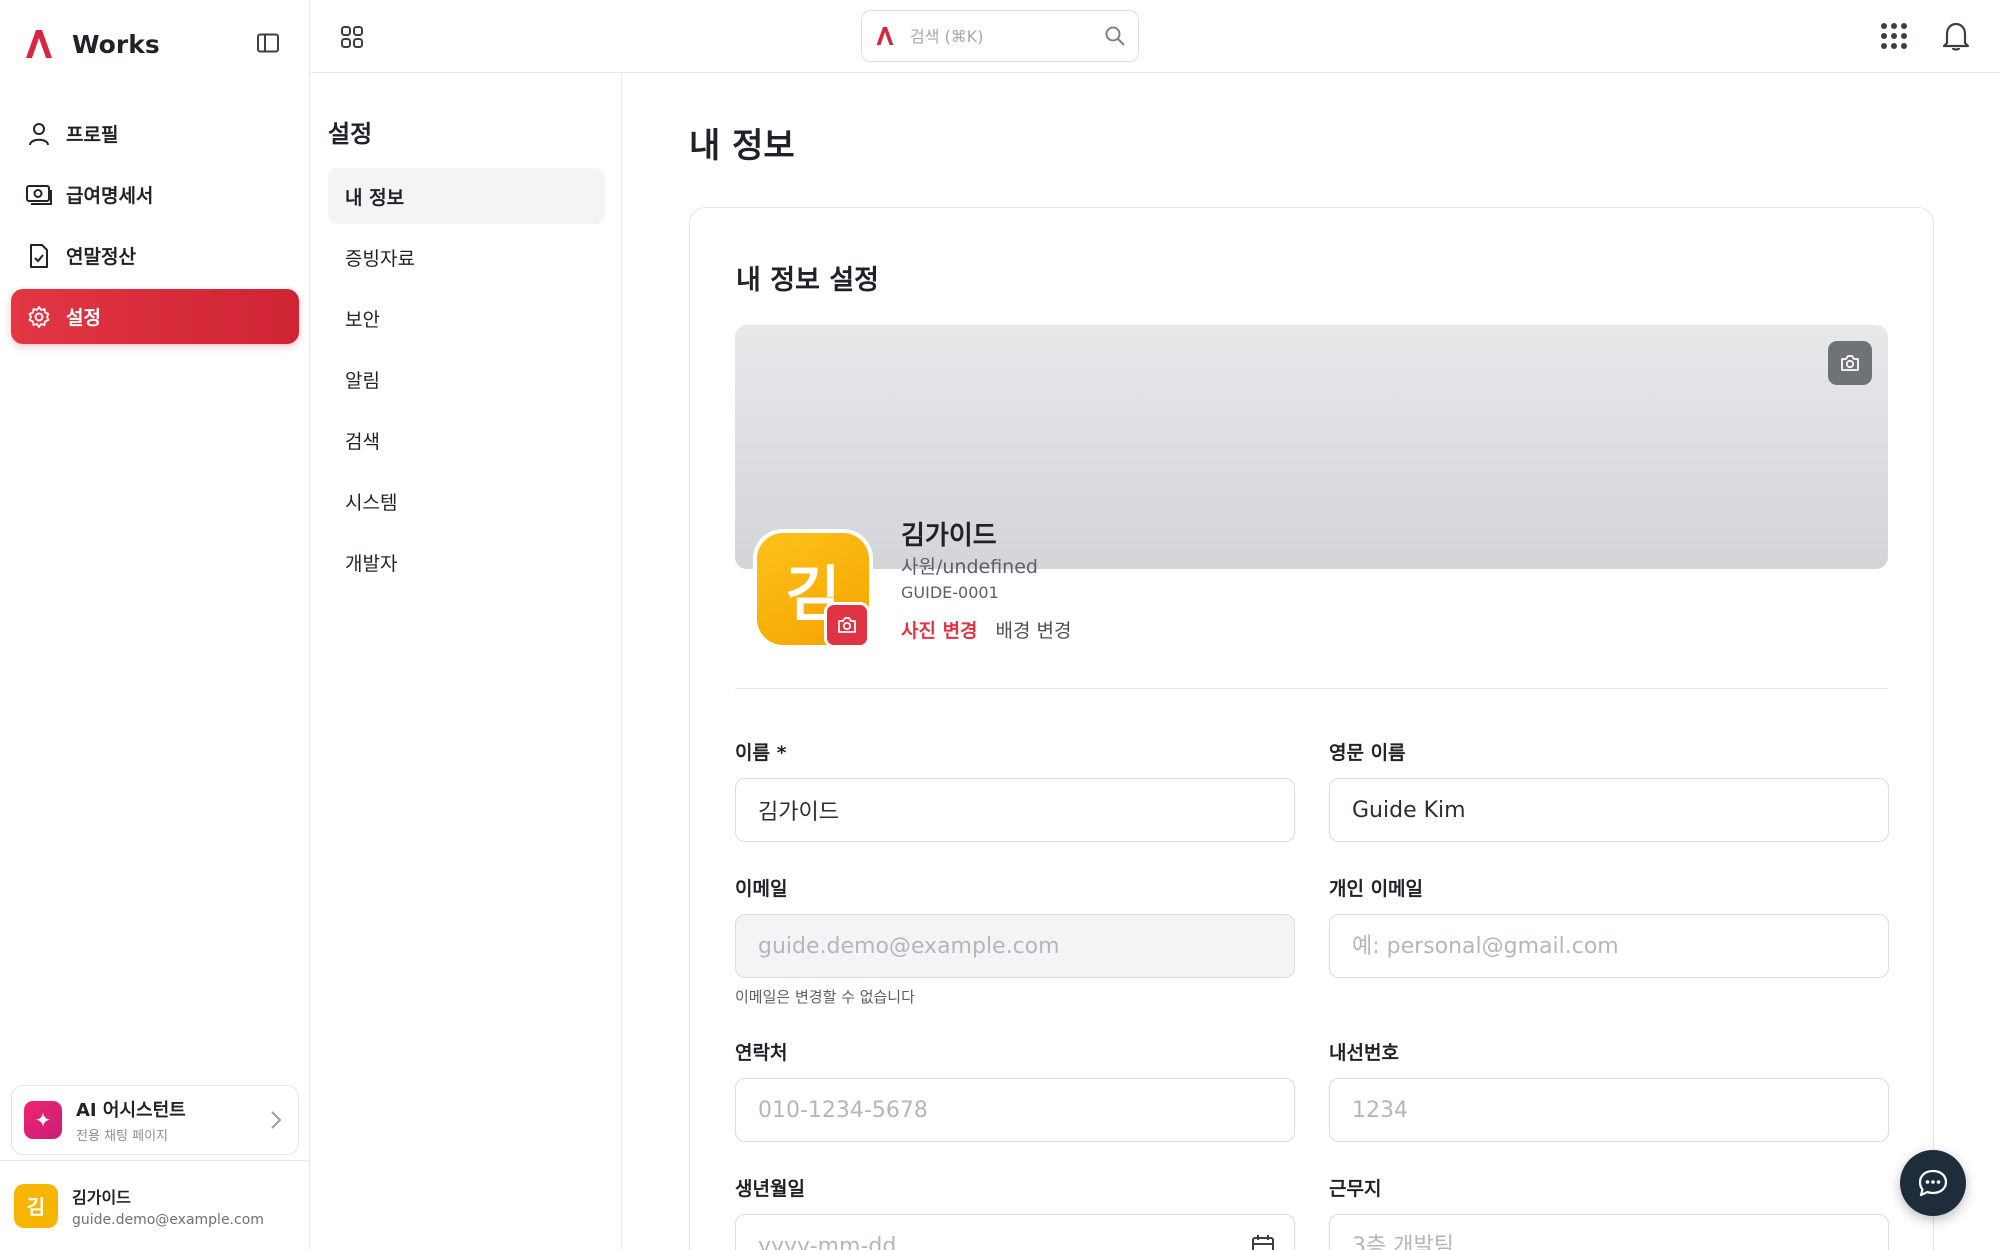  Describe the element at coordinates (466, 440) in the screenshot. I see `tab-search: 검색` at that location.